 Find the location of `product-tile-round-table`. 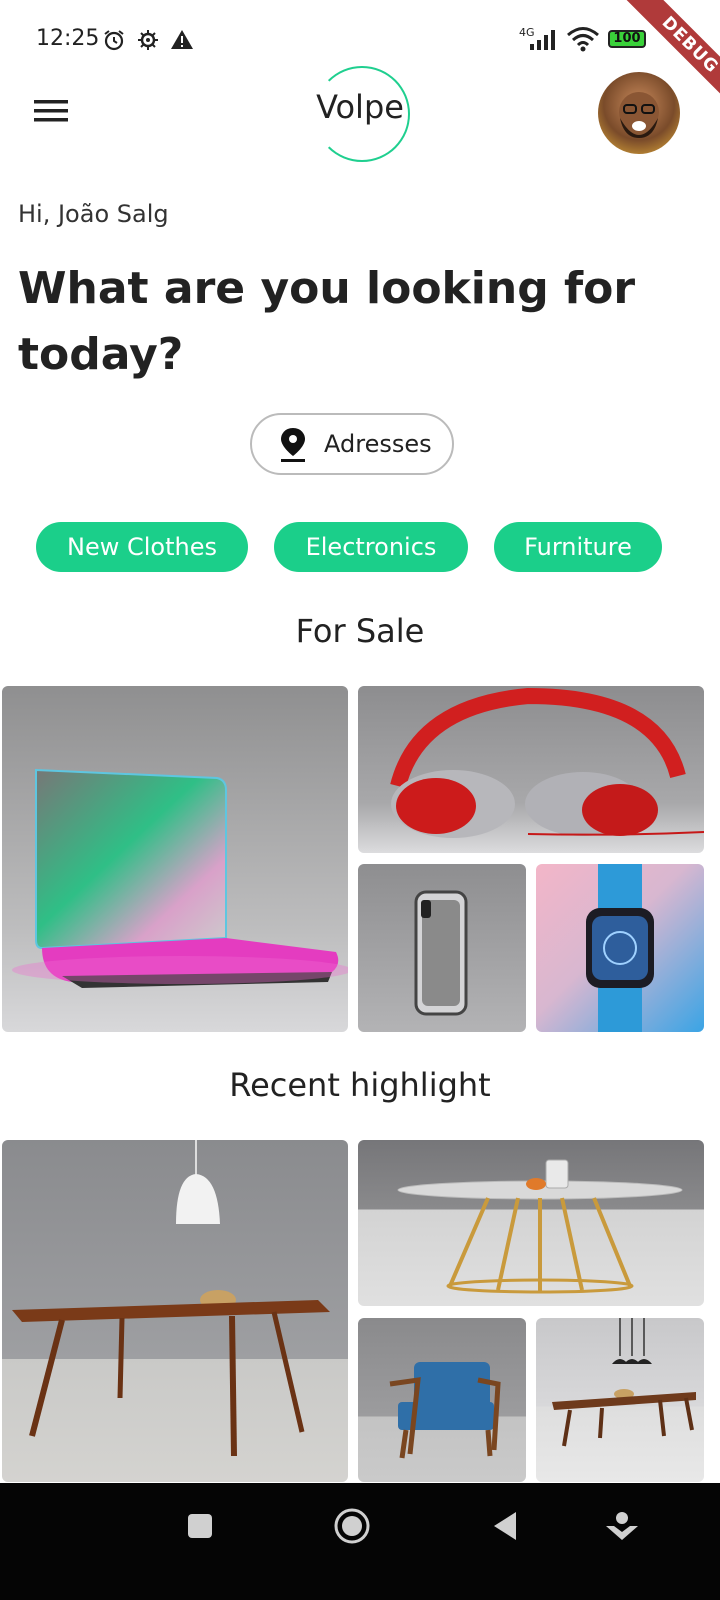

product-tile-round-table is located at coordinates (531, 1223).